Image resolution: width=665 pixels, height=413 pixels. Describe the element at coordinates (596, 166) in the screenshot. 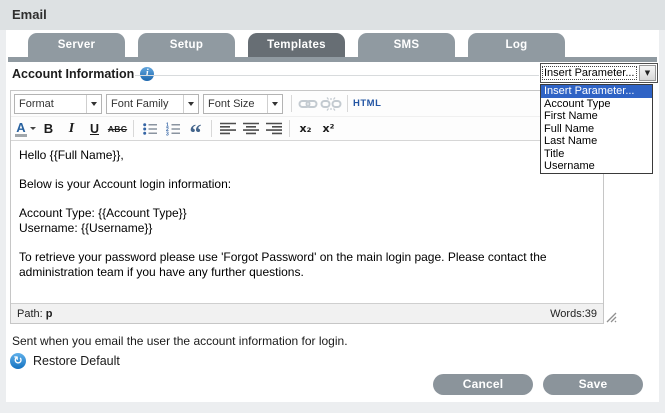

I see `menu-item-username: Username` at that location.